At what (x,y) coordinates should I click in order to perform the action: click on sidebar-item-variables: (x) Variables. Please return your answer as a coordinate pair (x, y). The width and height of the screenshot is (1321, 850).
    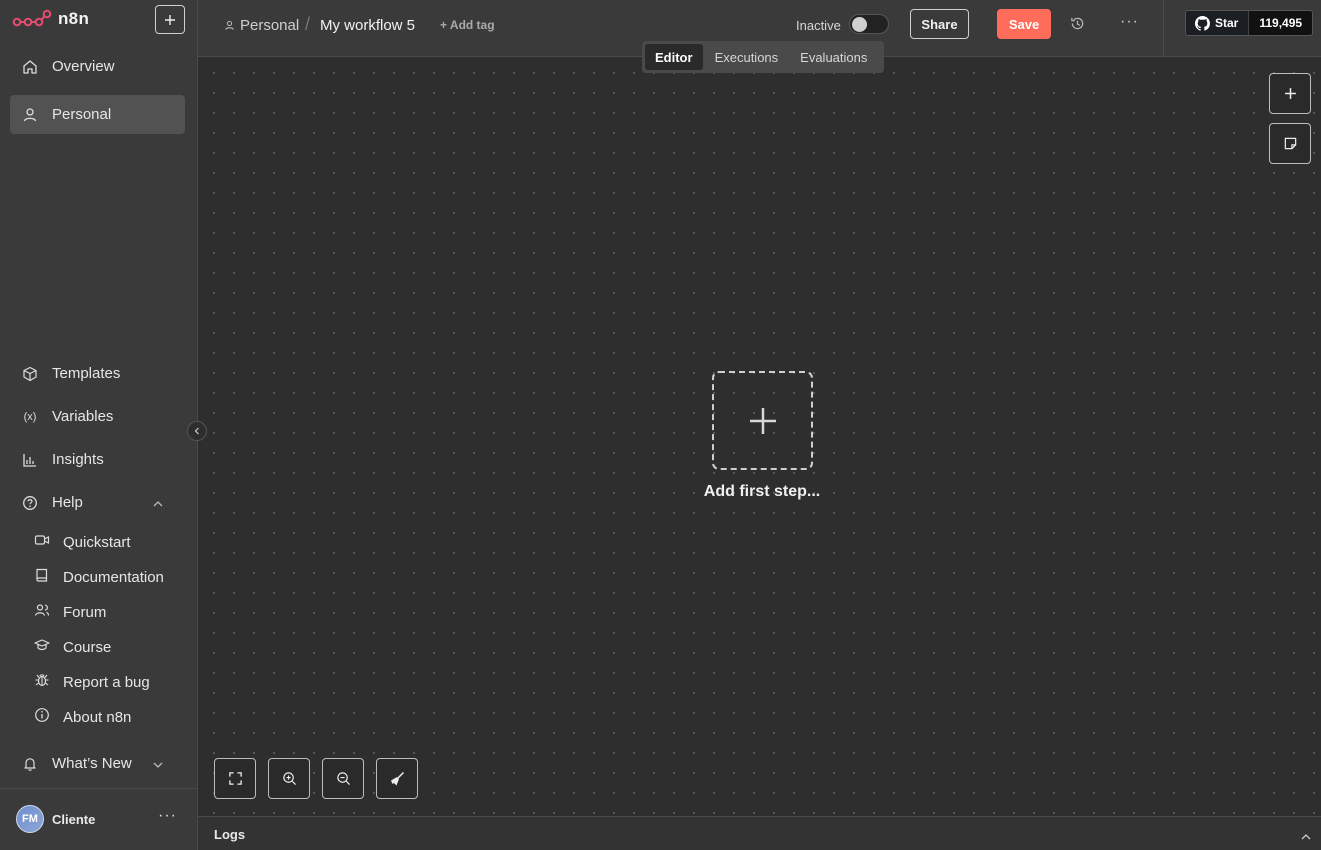
    Looking at the image, I should click on (97, 416).